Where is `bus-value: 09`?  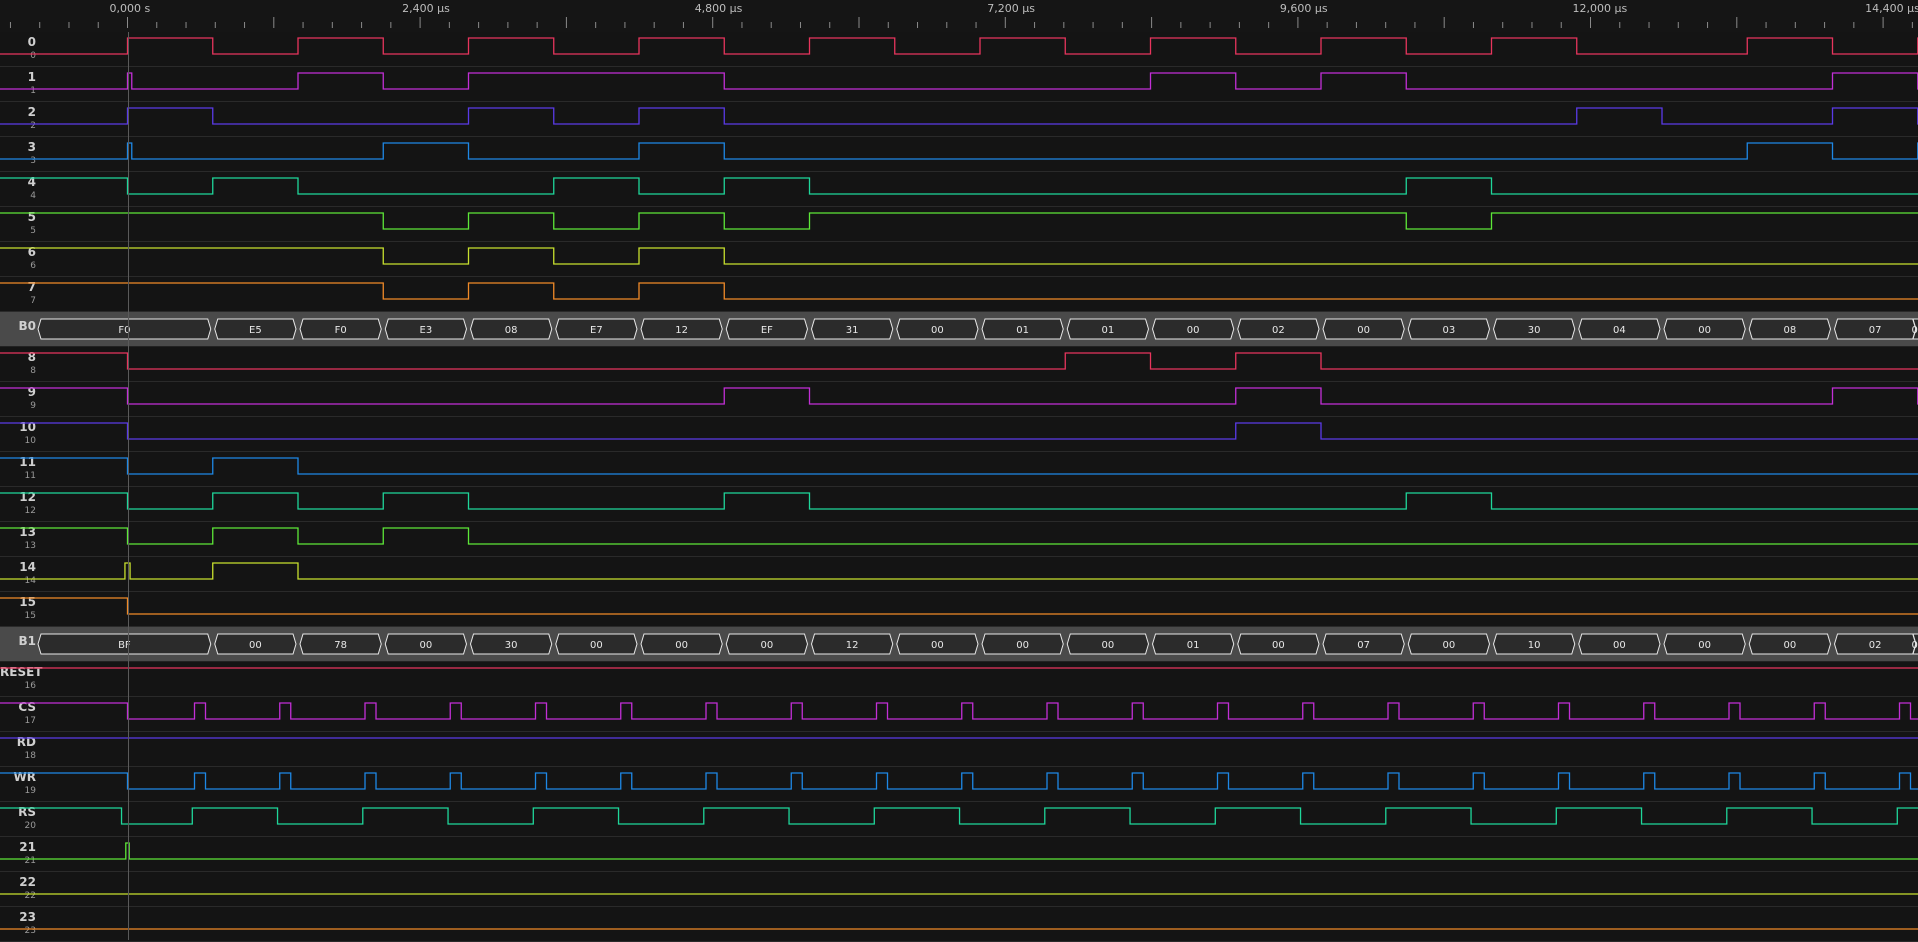 bus-value: 09 is located at coordinates (1915, 330).